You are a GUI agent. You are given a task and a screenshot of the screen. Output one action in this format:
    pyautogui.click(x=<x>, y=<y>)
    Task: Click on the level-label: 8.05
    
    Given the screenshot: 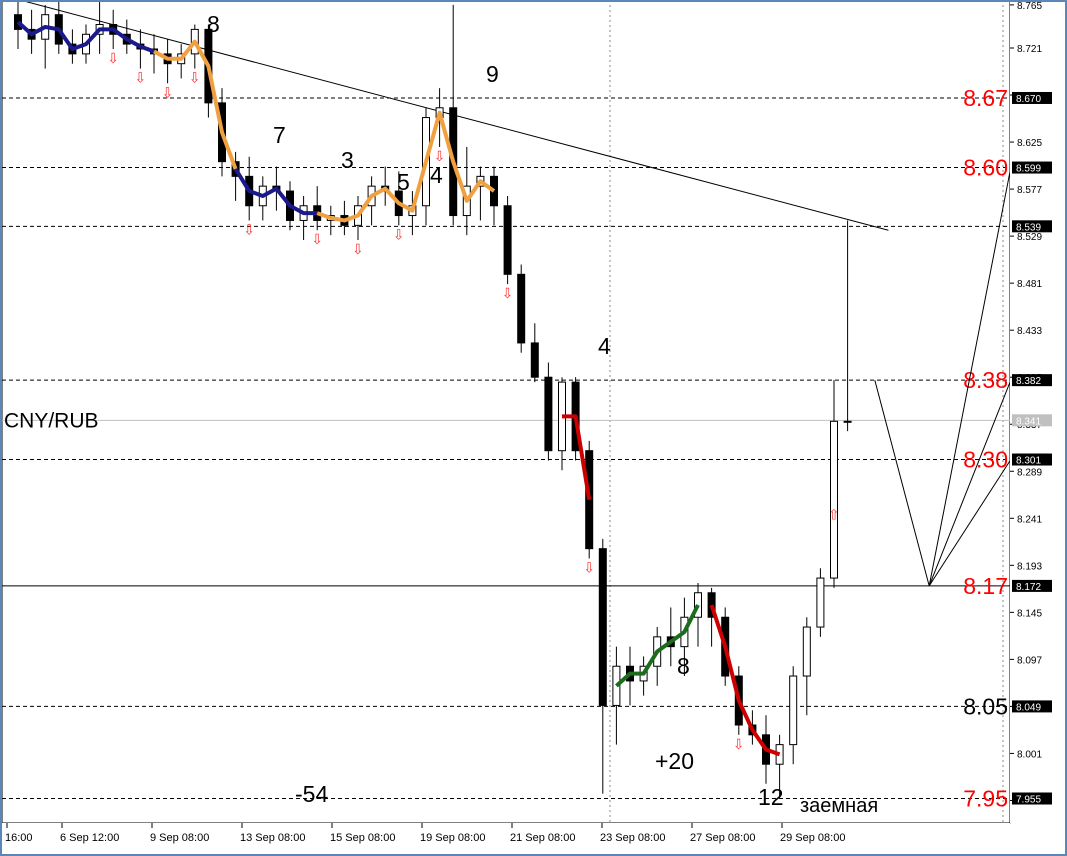 What is the action you would take?
    pyautogui.click(x=985, y=706)
    